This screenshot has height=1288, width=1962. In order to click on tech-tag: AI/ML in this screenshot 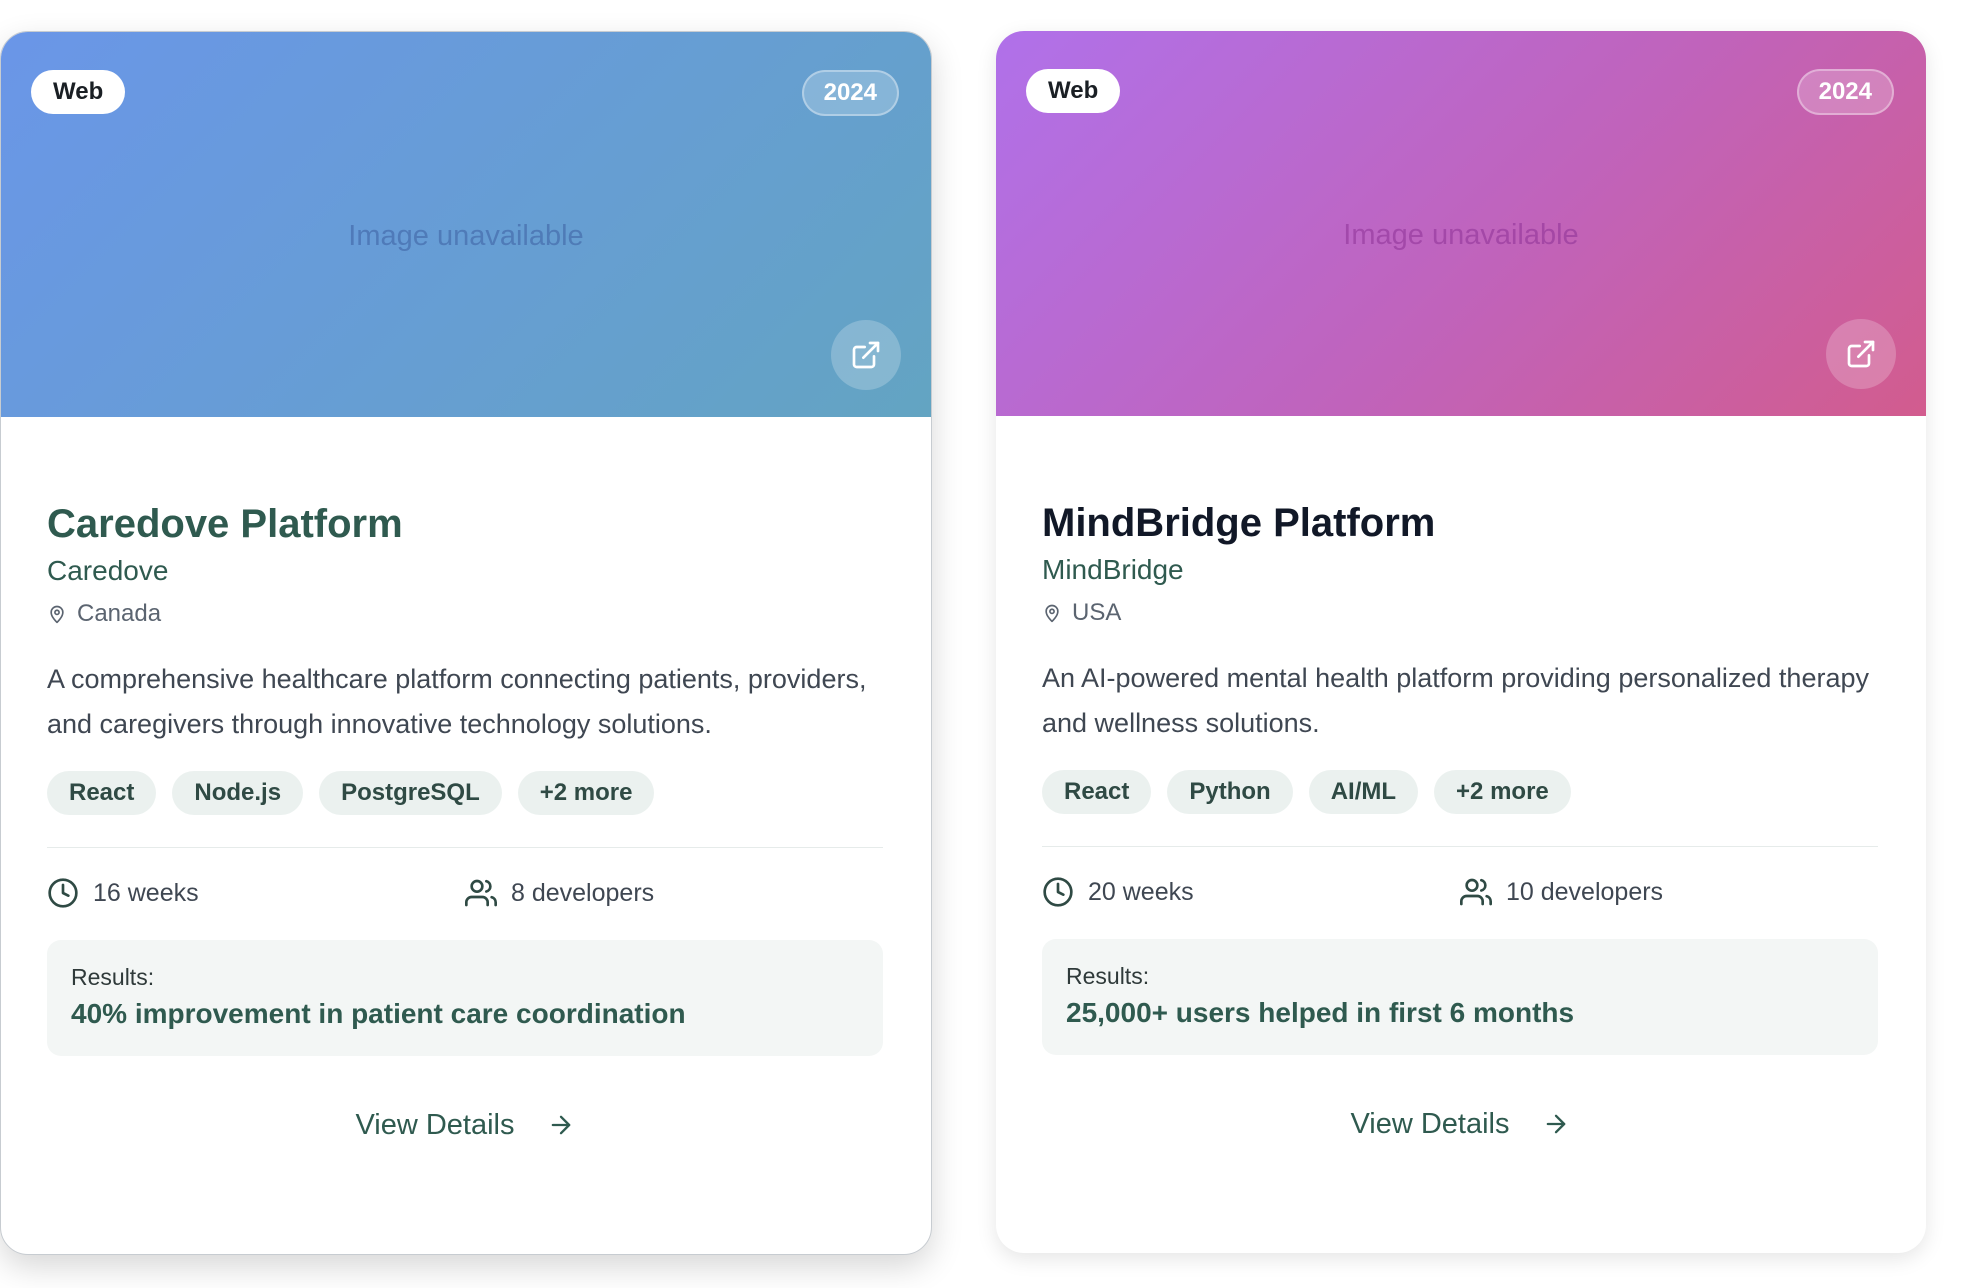, I will do `click(1363, 792)`.